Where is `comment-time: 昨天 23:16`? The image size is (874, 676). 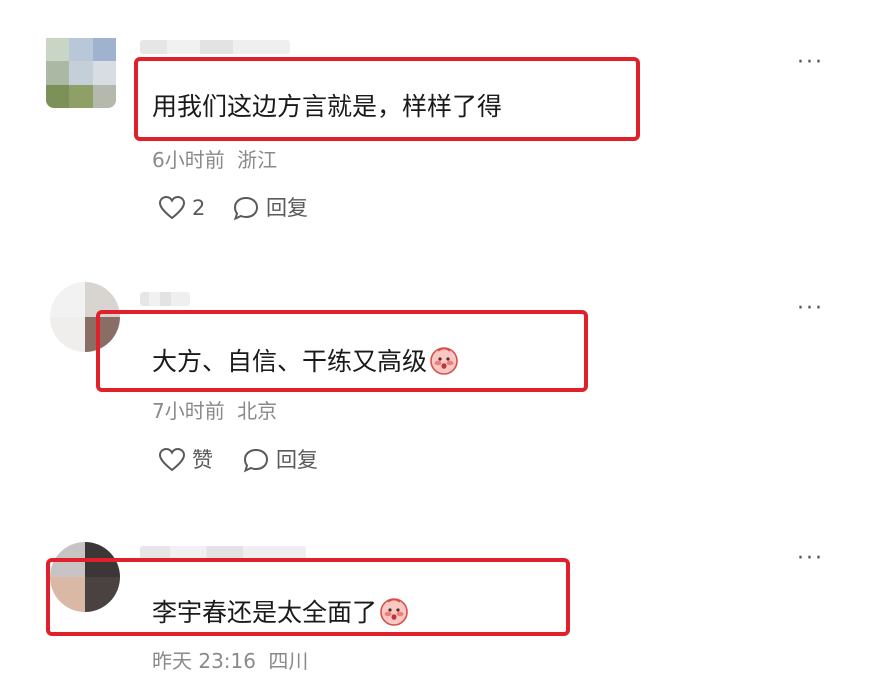 comment-time: 昨天 23:16 is located at coordinates (204, 661).